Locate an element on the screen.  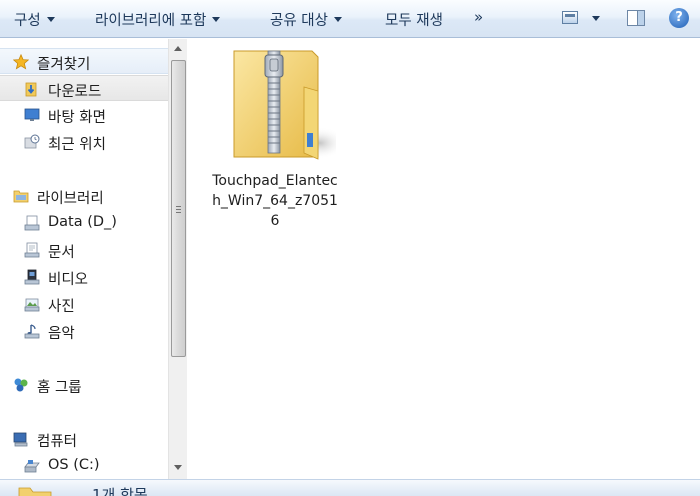
nav-computer: 컴퓨터 is located at coordinates (84, 439).